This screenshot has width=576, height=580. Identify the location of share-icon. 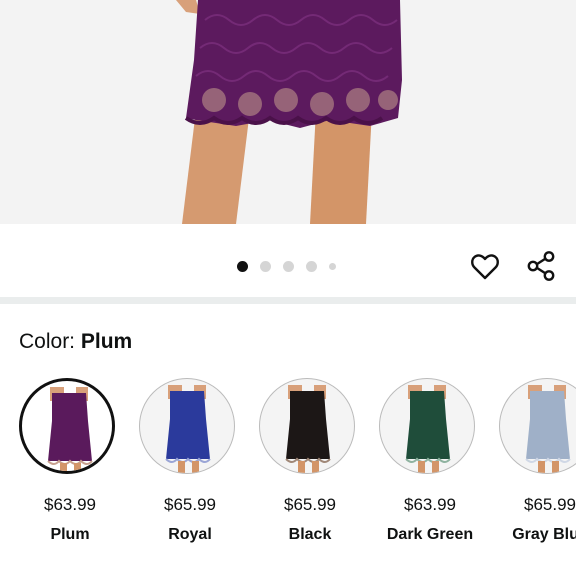
(541, 266).